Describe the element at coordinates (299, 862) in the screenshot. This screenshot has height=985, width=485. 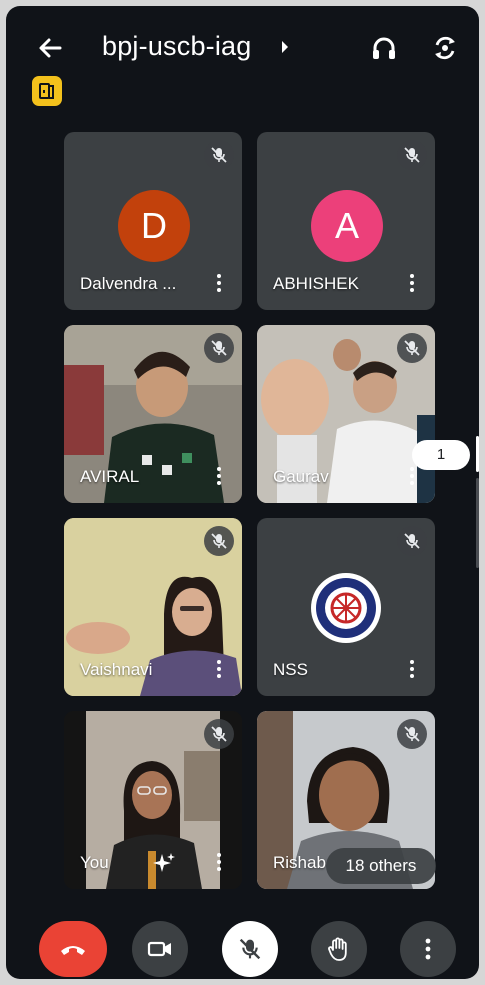
I see `participant-name: Rishab` at that location.